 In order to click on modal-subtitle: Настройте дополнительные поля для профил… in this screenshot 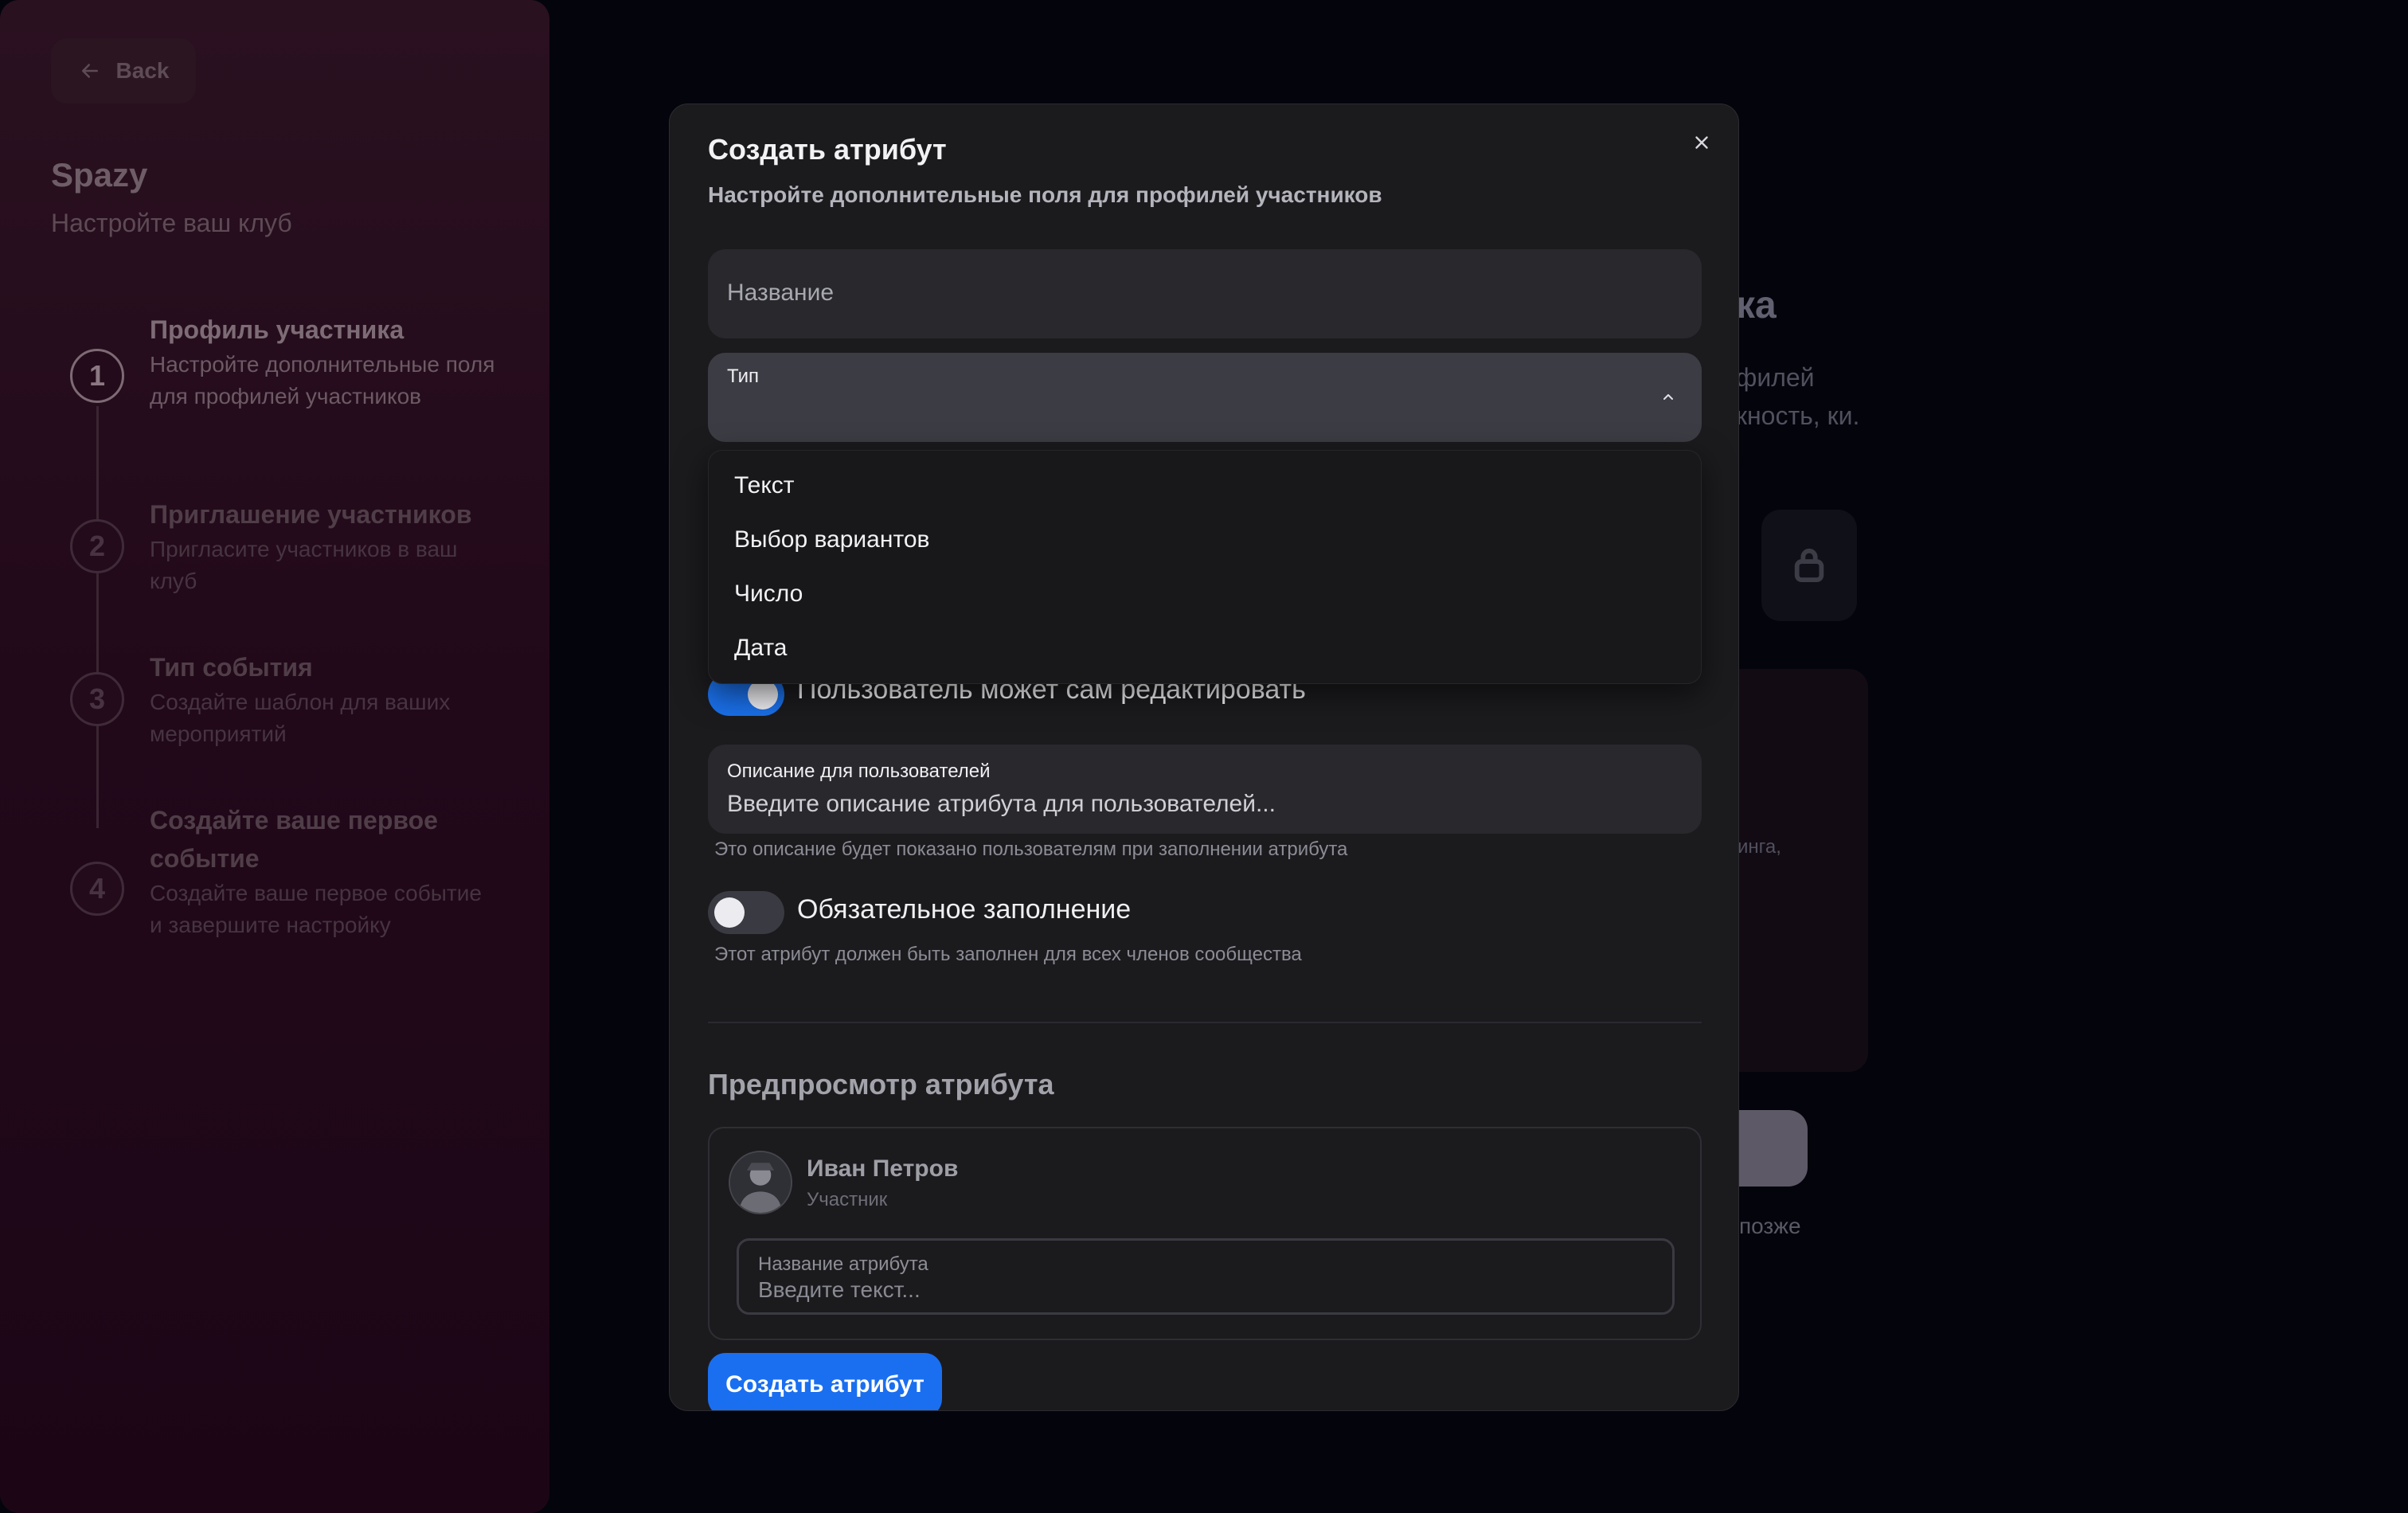, I will do `click(1045, 194)`.